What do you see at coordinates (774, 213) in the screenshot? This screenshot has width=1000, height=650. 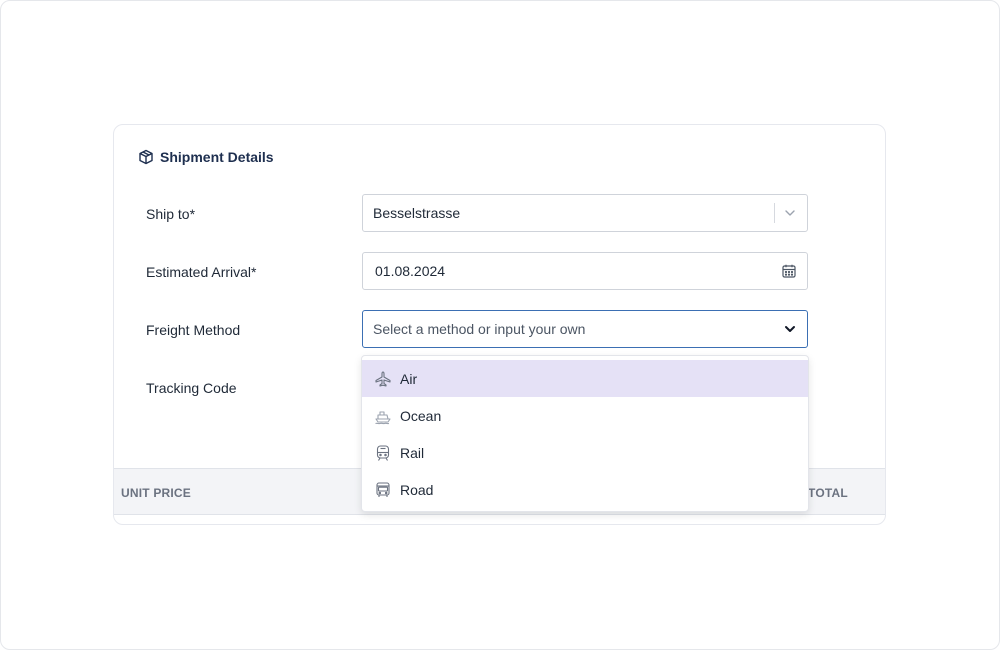 I see `select-separator` at bounding box center [774, 213].